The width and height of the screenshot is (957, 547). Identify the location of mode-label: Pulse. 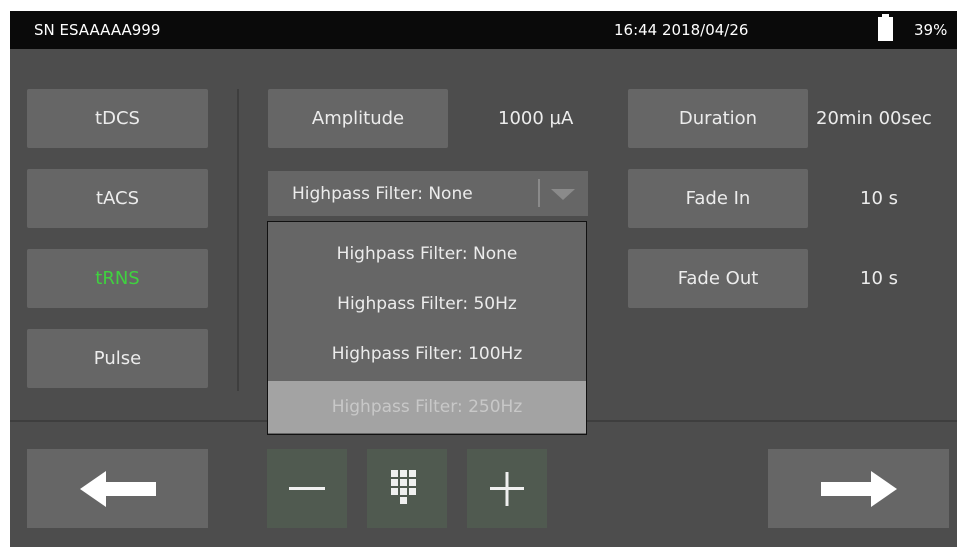
(117, 358).